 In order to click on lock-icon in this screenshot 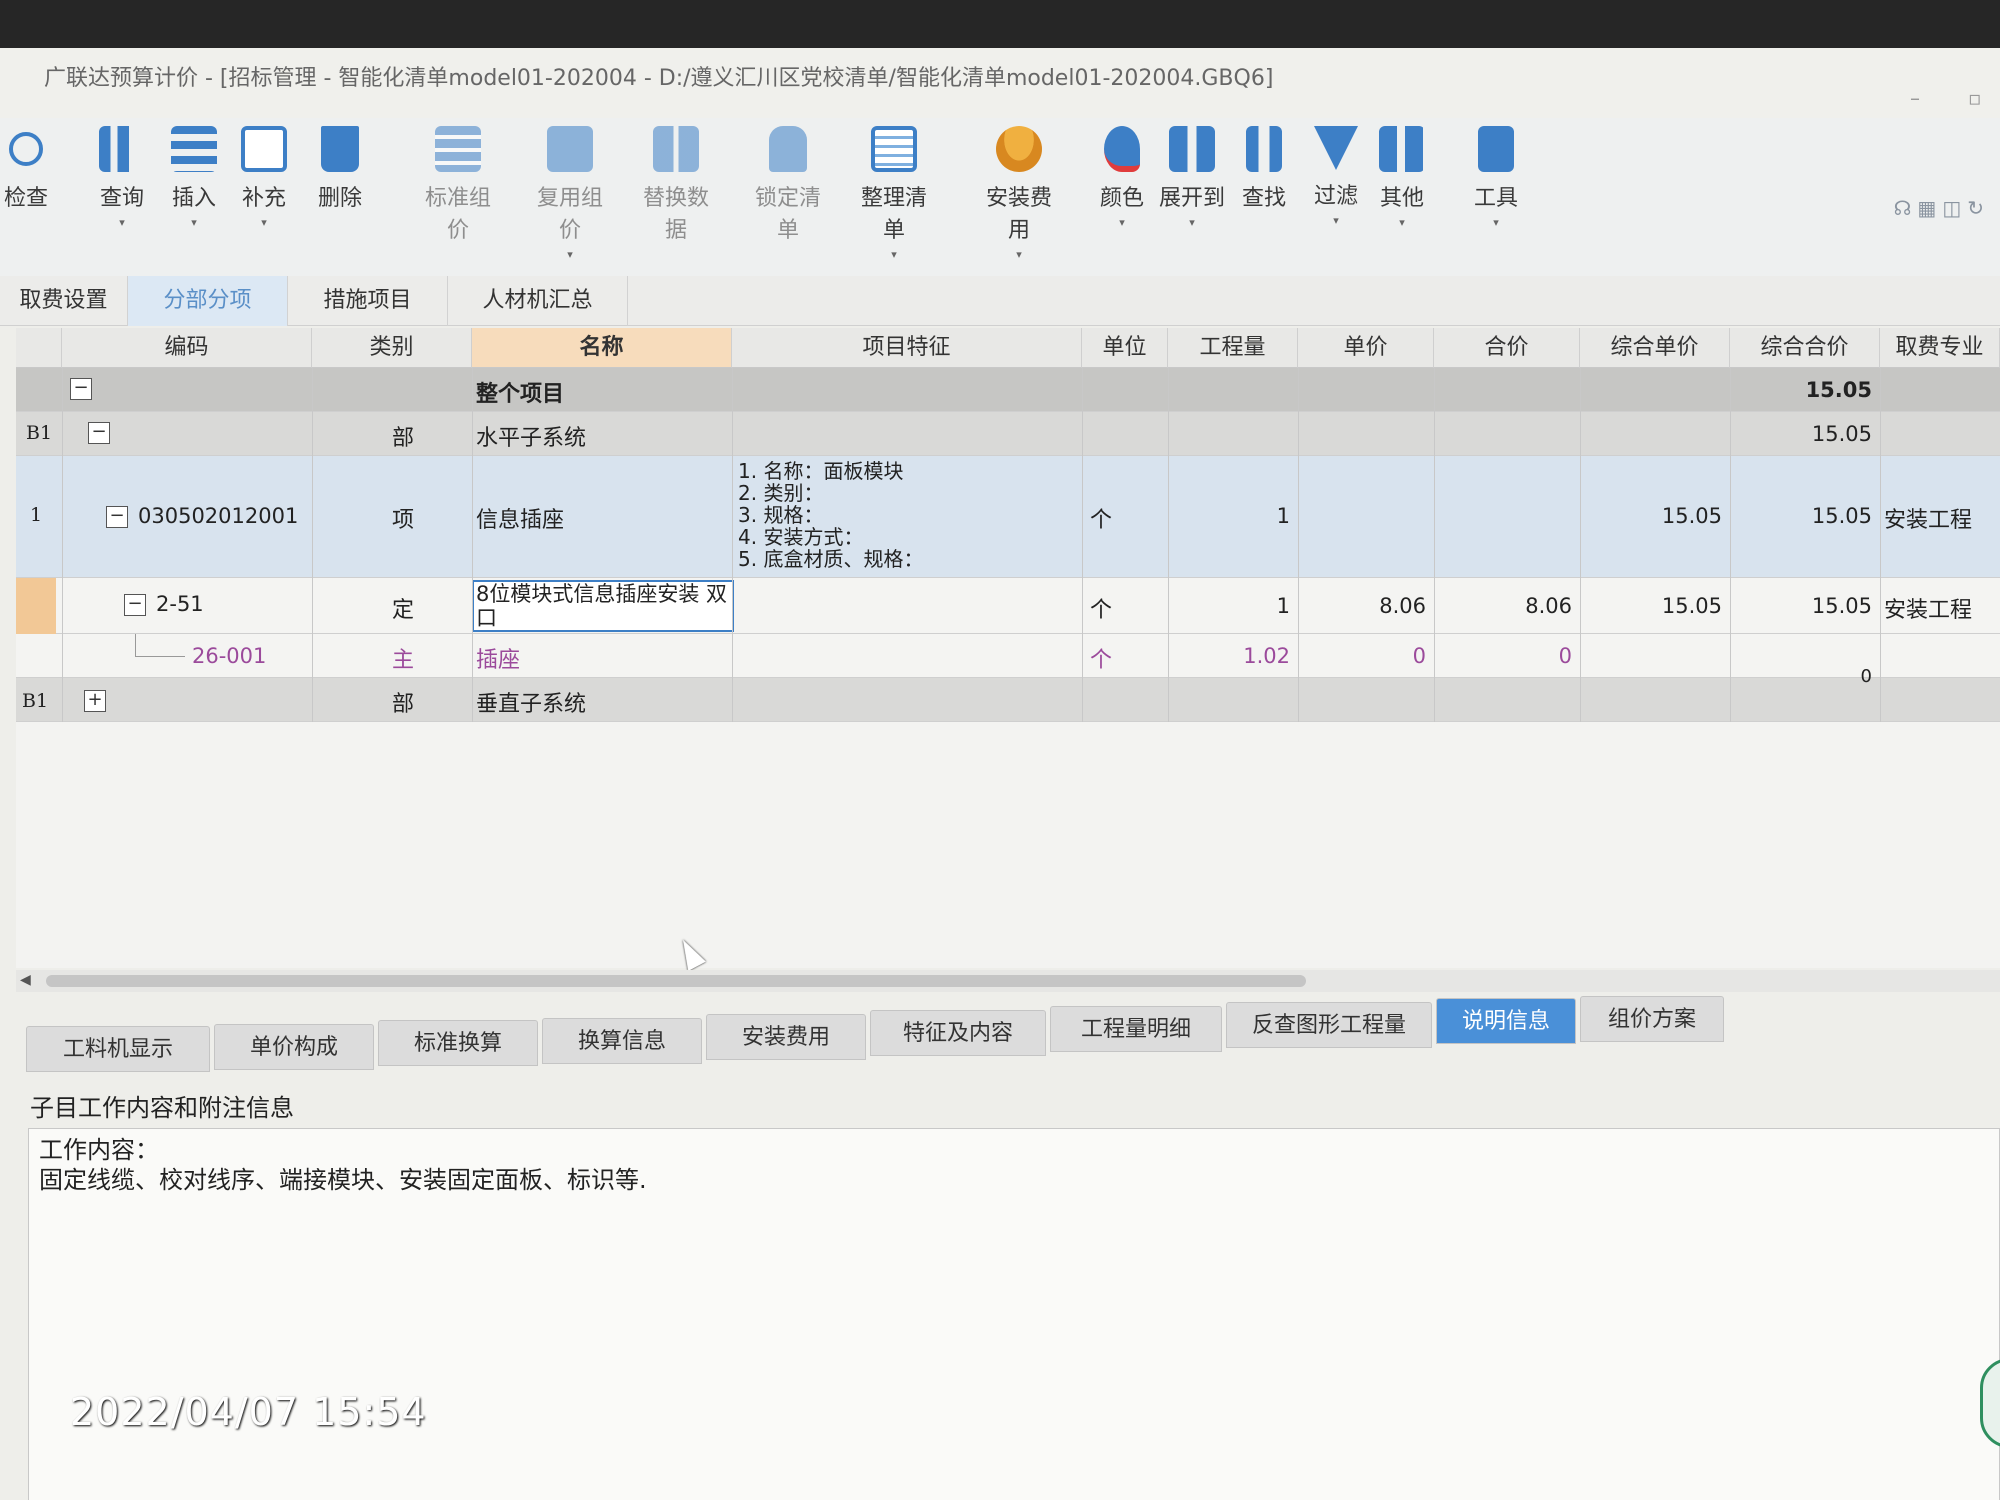, I will do `click(788, 149)`.